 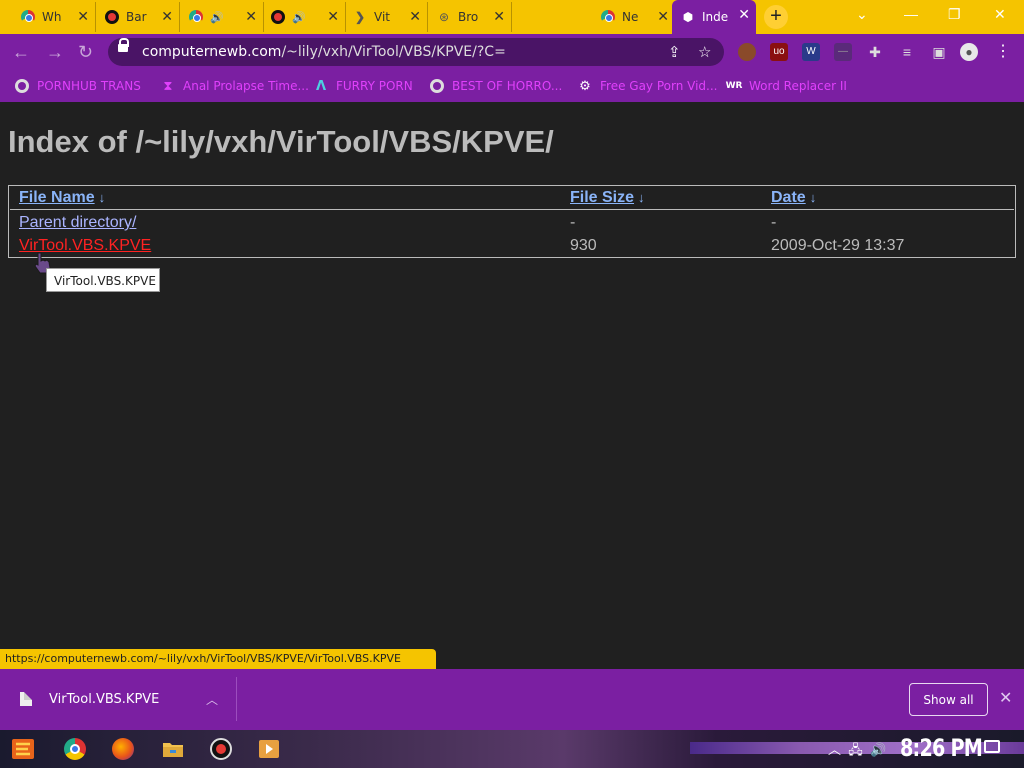 What do you see at coordinates (776, 17) in the screenshot?
I see `new-tab-button: +` at bounding box center [776, 17].